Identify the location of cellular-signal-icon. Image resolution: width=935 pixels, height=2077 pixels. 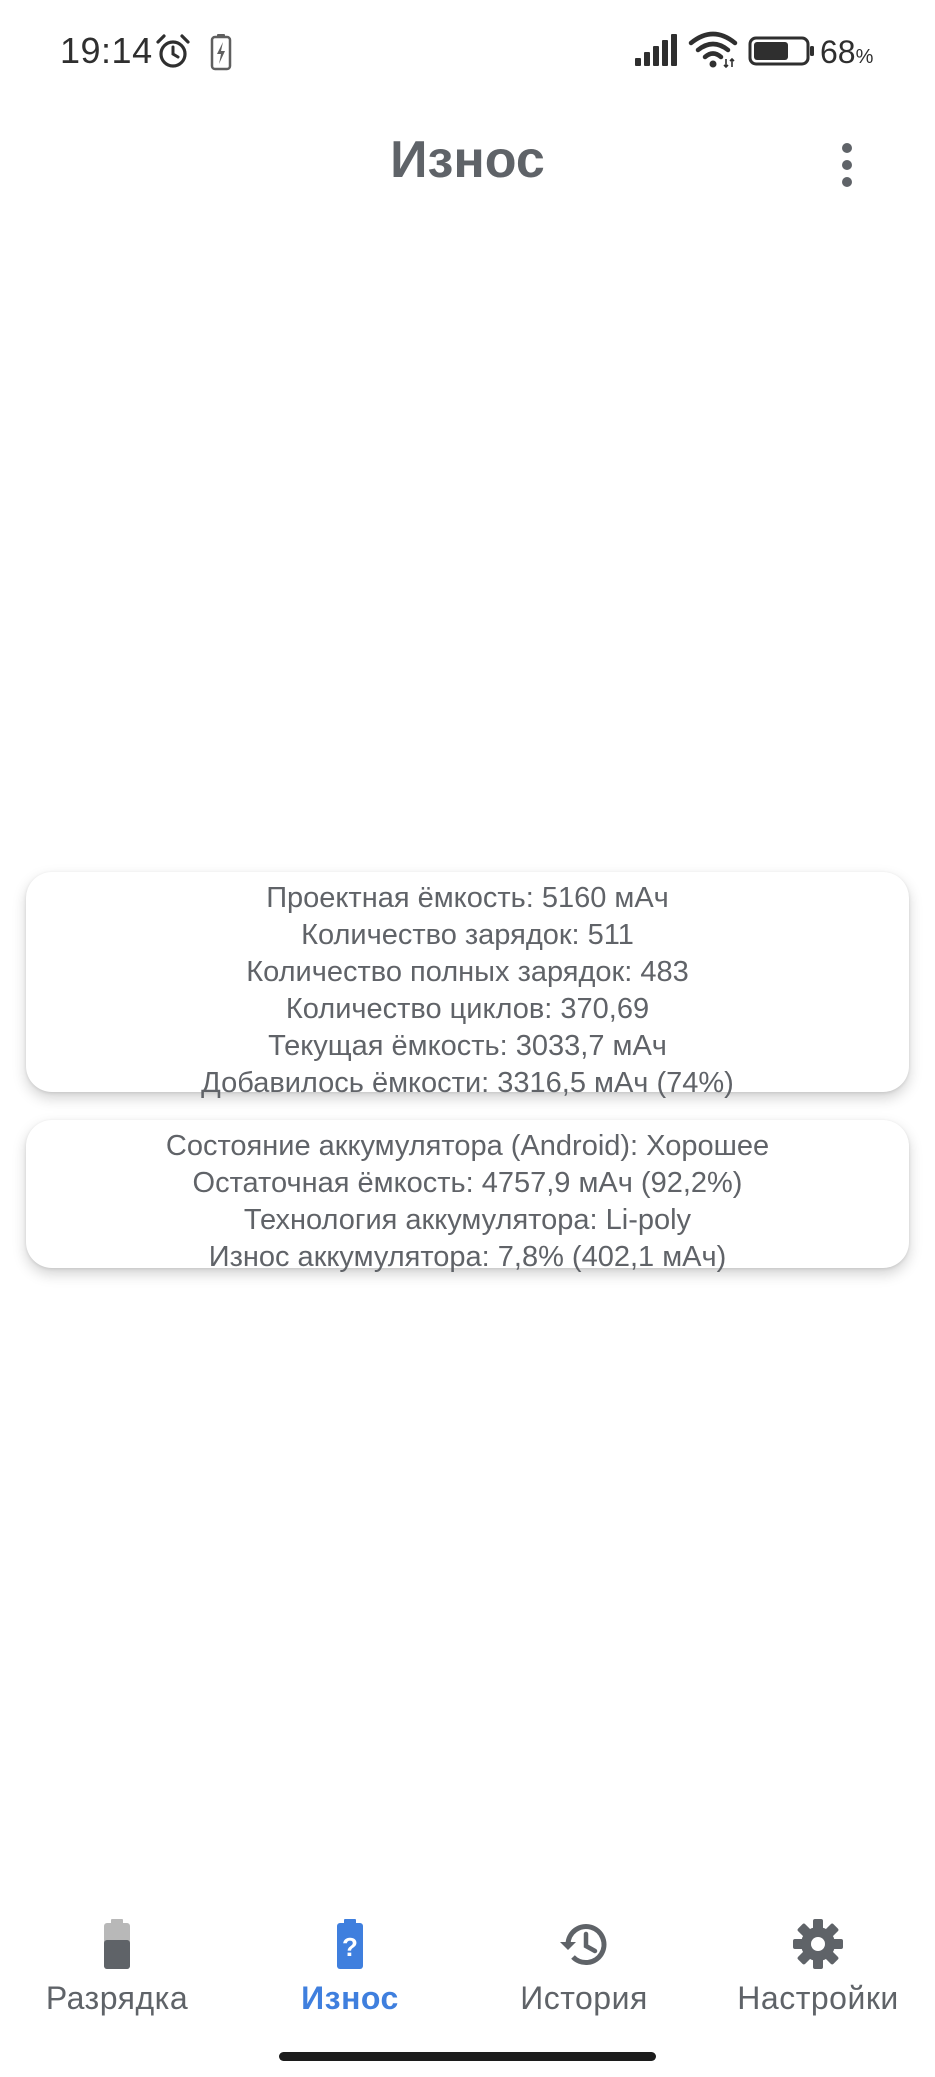
(656, 50).